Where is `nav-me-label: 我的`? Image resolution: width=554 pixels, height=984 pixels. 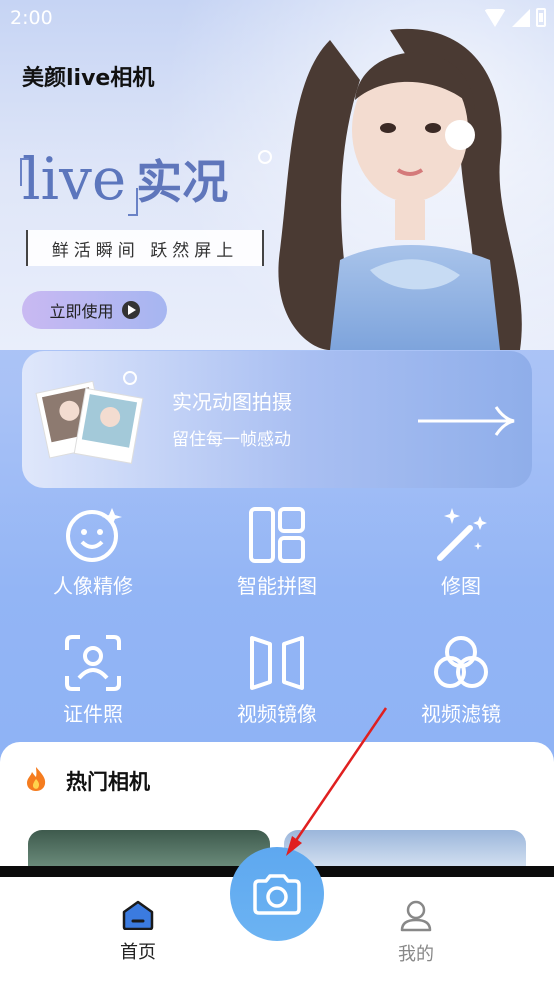
nav-me-label: 我的 is located at coordinates (416, 954).